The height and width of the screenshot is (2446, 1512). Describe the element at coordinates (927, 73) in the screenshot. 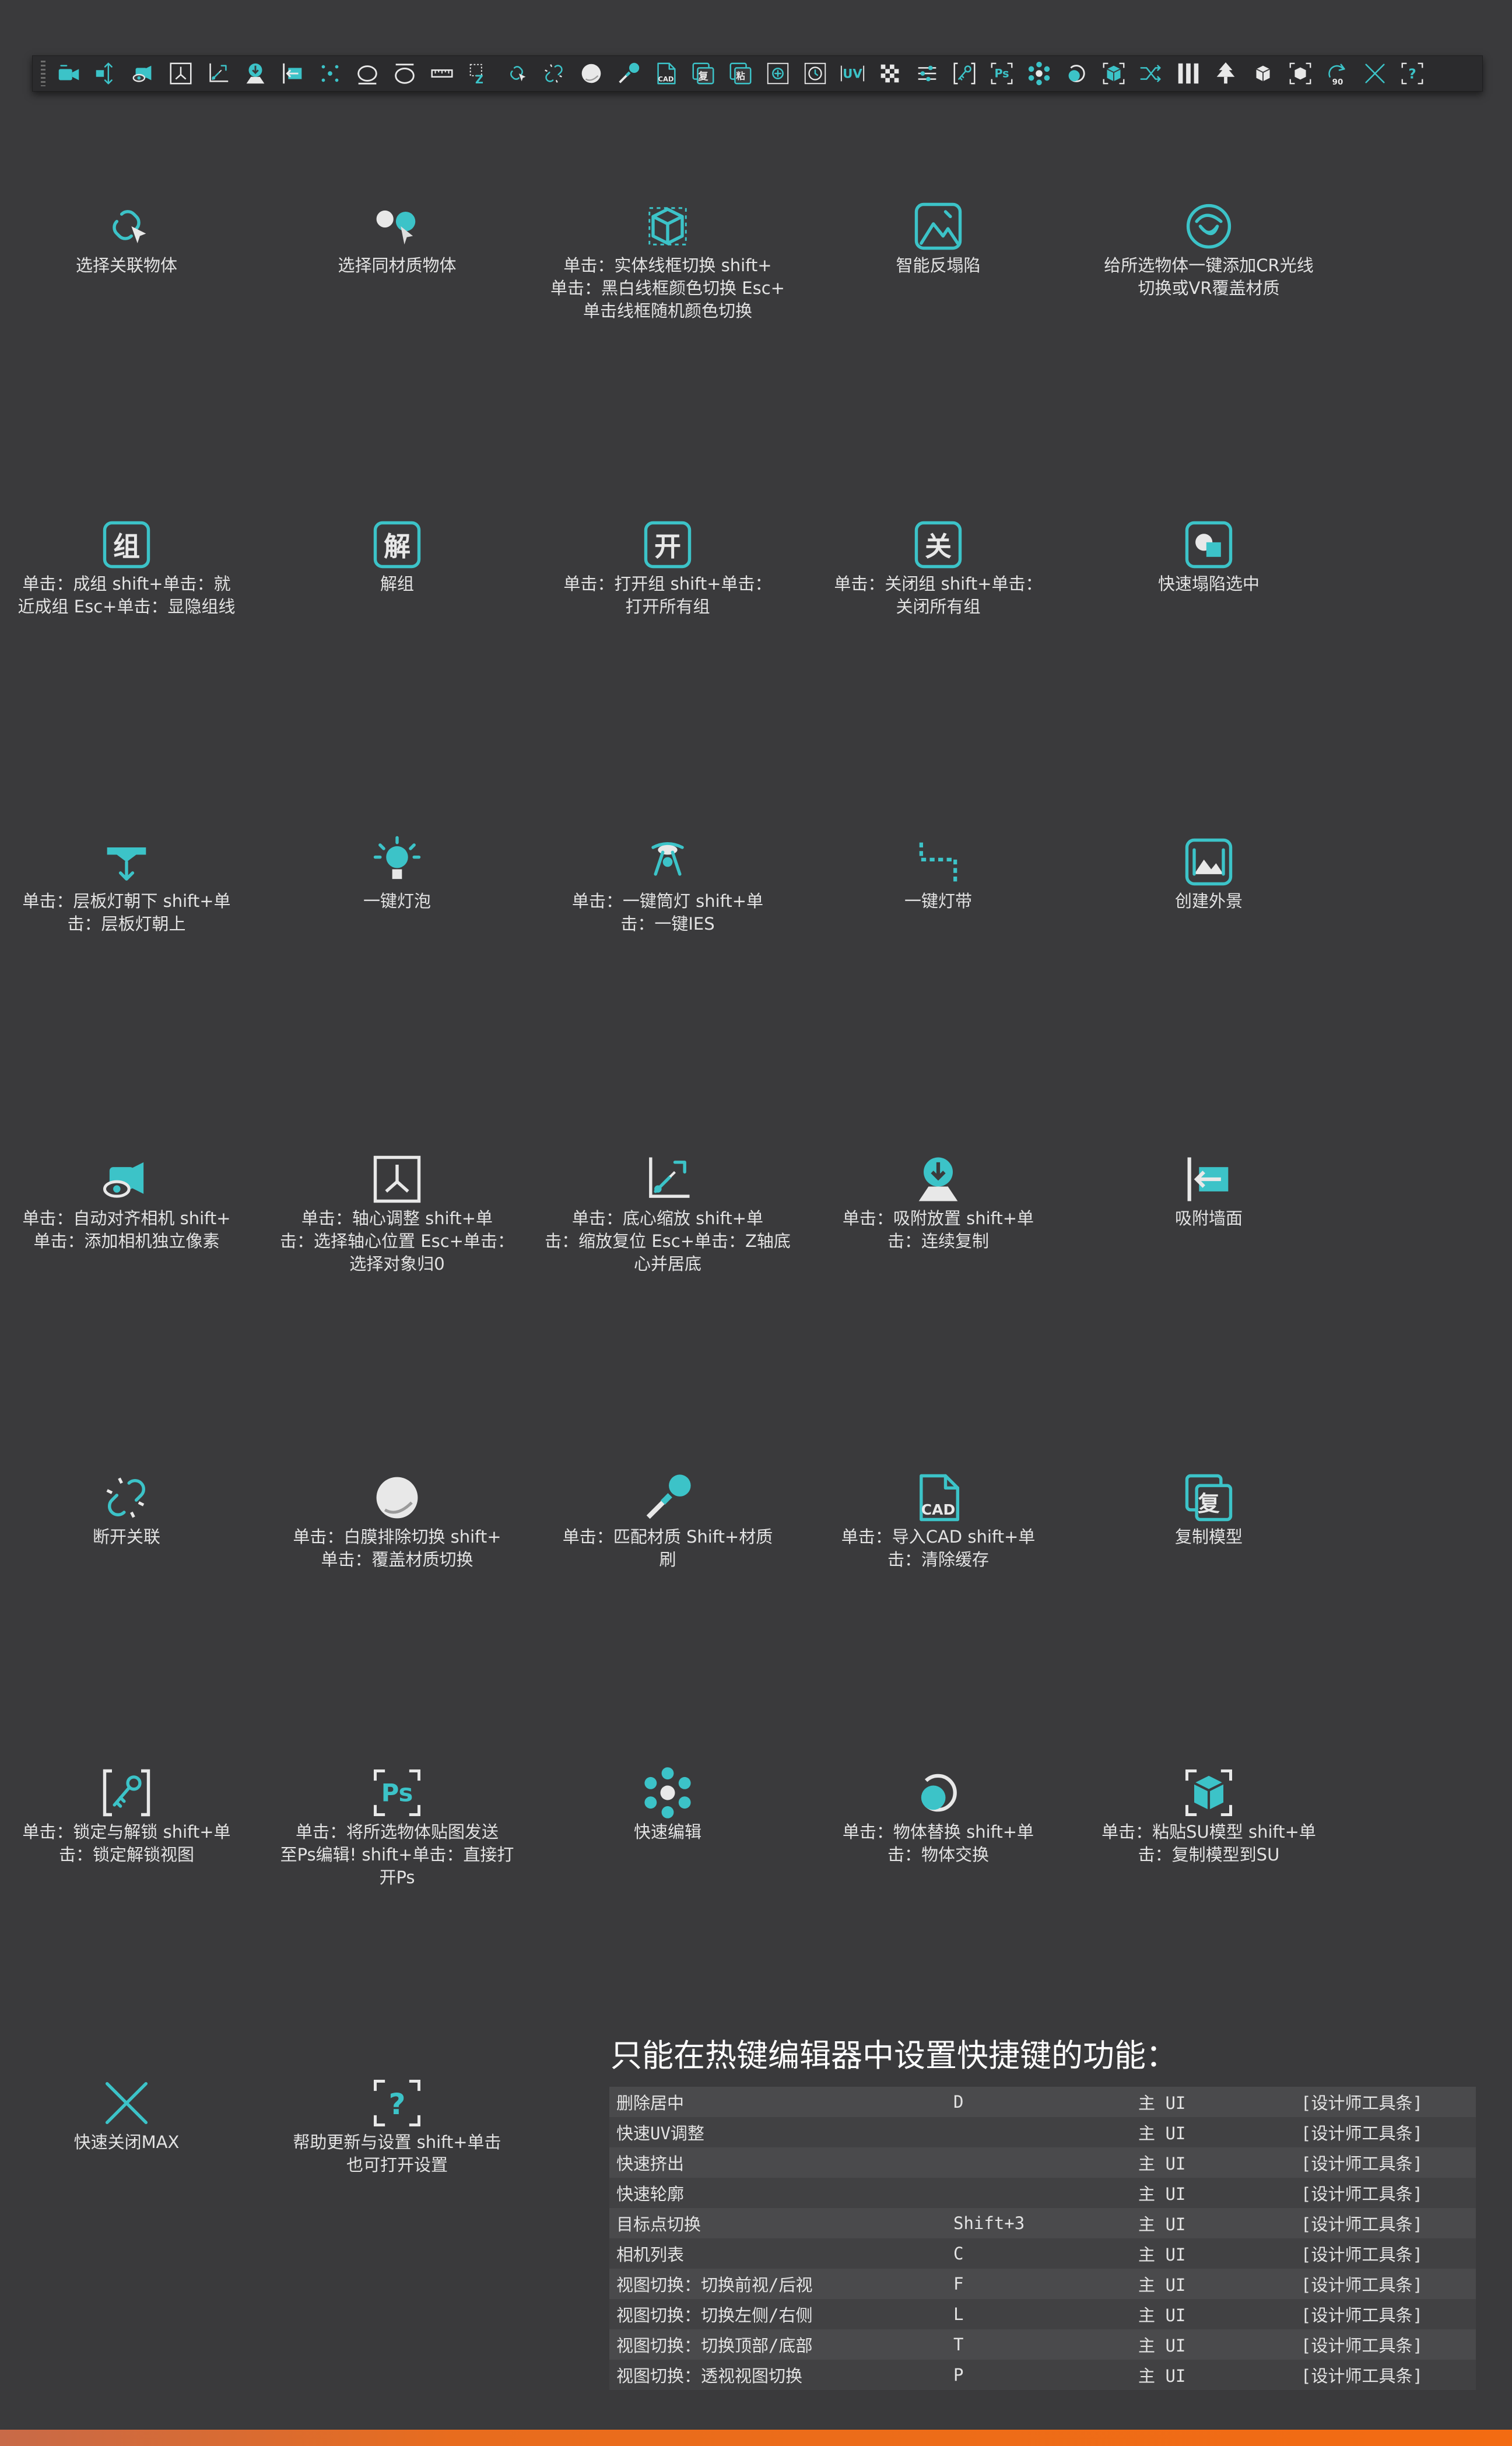

I see `toolbar-button-sliders` at that location.